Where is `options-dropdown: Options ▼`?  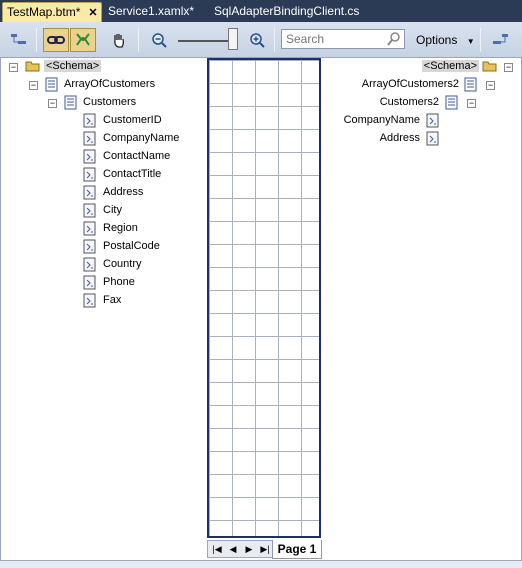 options-dropdown: Options ▼ is located at coordinates (445, 40).